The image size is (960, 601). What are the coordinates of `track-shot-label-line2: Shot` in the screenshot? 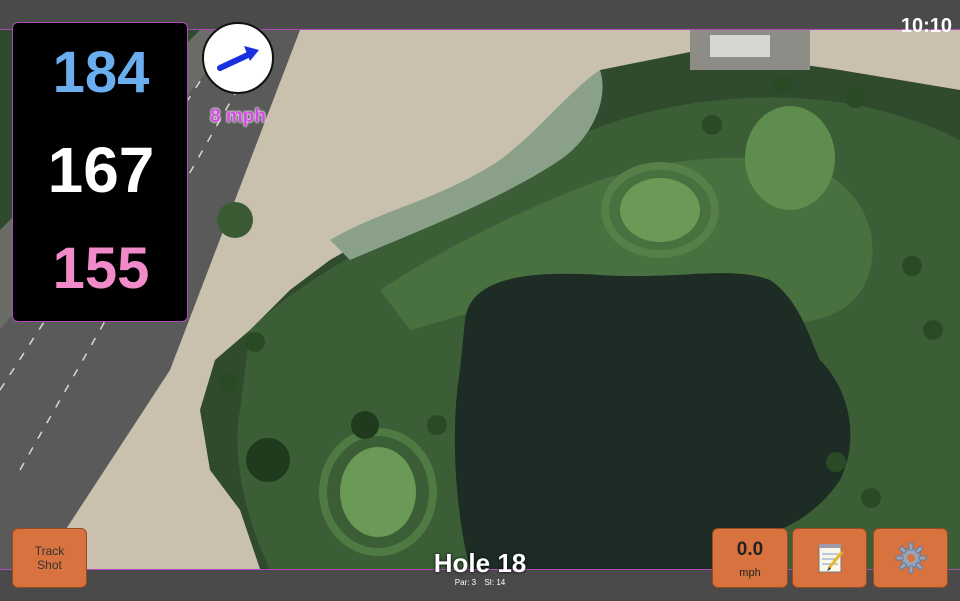 It's located at (49, 565).